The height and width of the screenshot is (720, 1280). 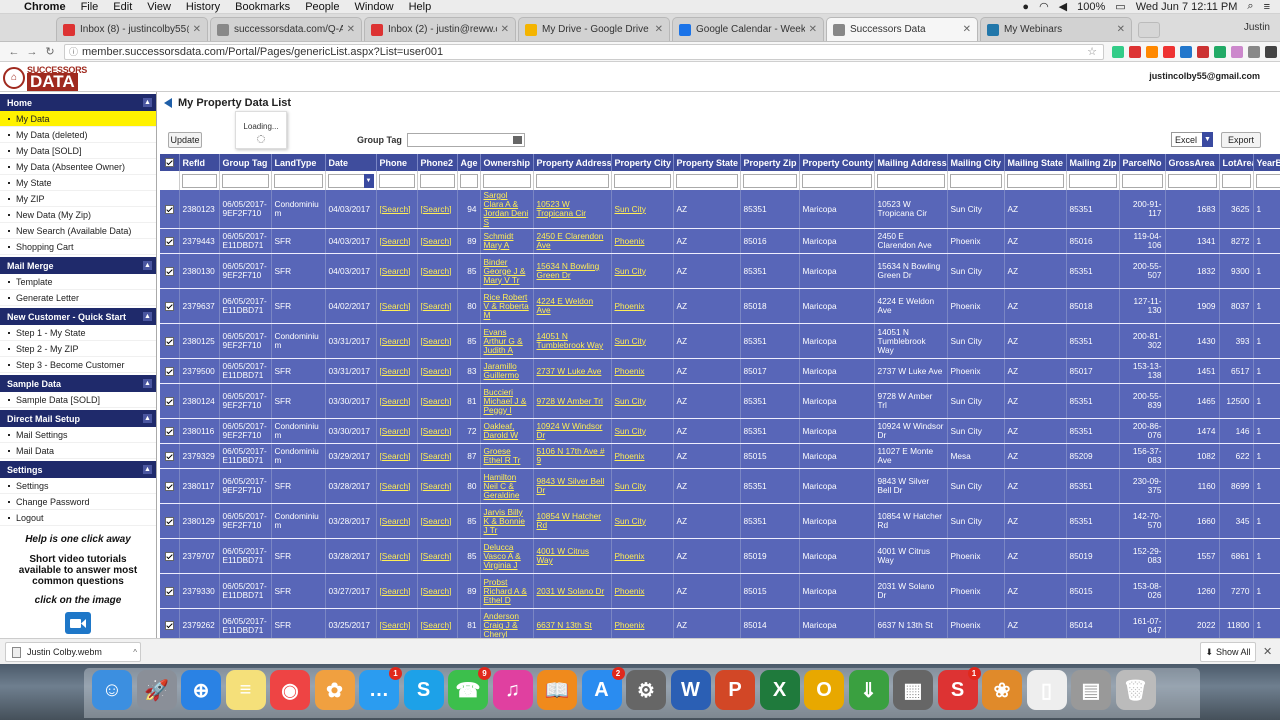 I want to click on table-cell-link: 2031 W Solano Dr, so click(x=572, y=591).